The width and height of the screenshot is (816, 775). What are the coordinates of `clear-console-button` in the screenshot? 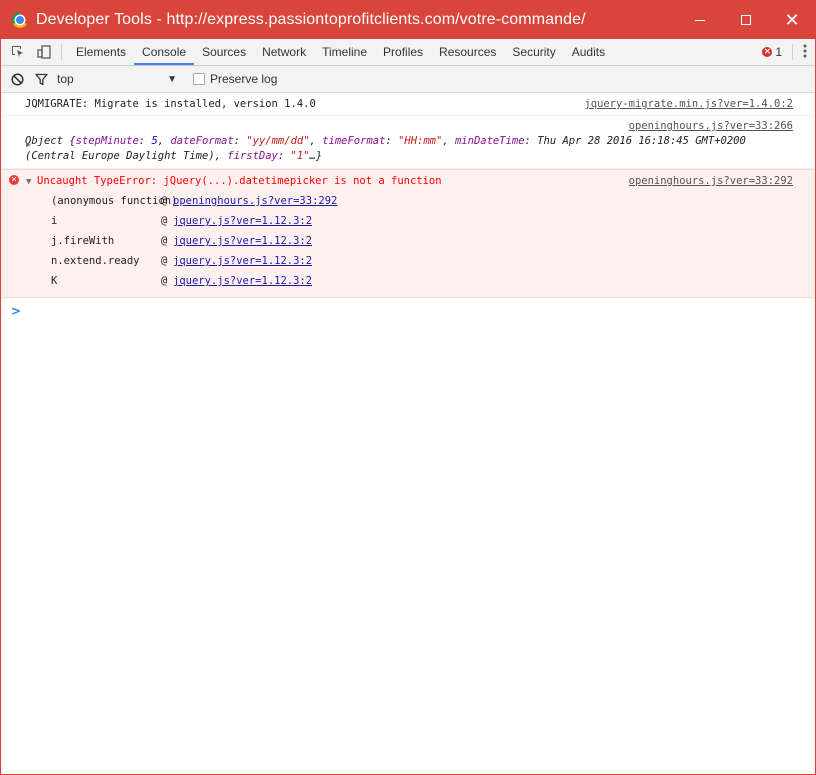 It's located at (17, 79).